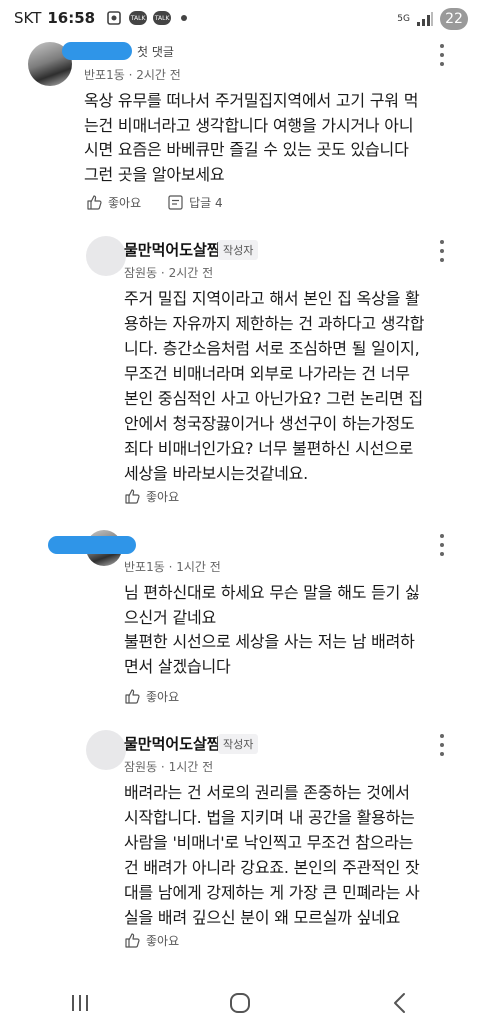 The image size is (480, 1029). I want to click on comment-meta: 잠원동 · 1시간 전, so click(169, 767).